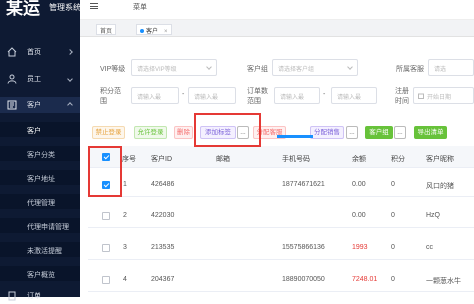  Describe the element at coordinates (281, 157) in the screenshot. I see `table-header: 序号 客户ID 邮箱 手机号码 余额 积分 客户昵称` at that location.